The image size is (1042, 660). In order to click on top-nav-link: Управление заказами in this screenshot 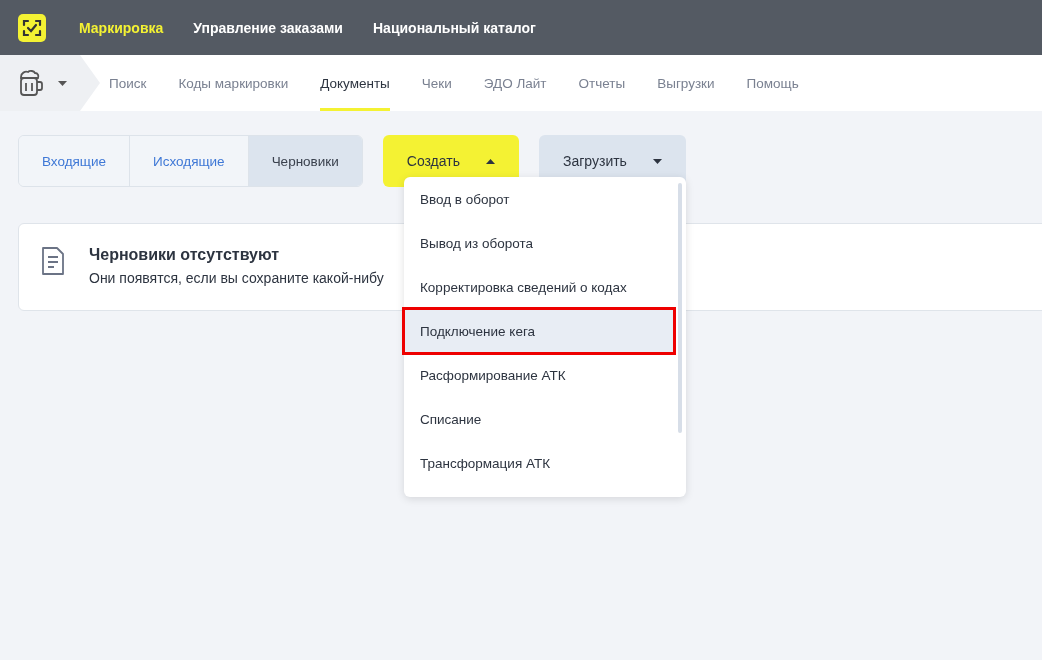, I will do `click(268, 27)`.